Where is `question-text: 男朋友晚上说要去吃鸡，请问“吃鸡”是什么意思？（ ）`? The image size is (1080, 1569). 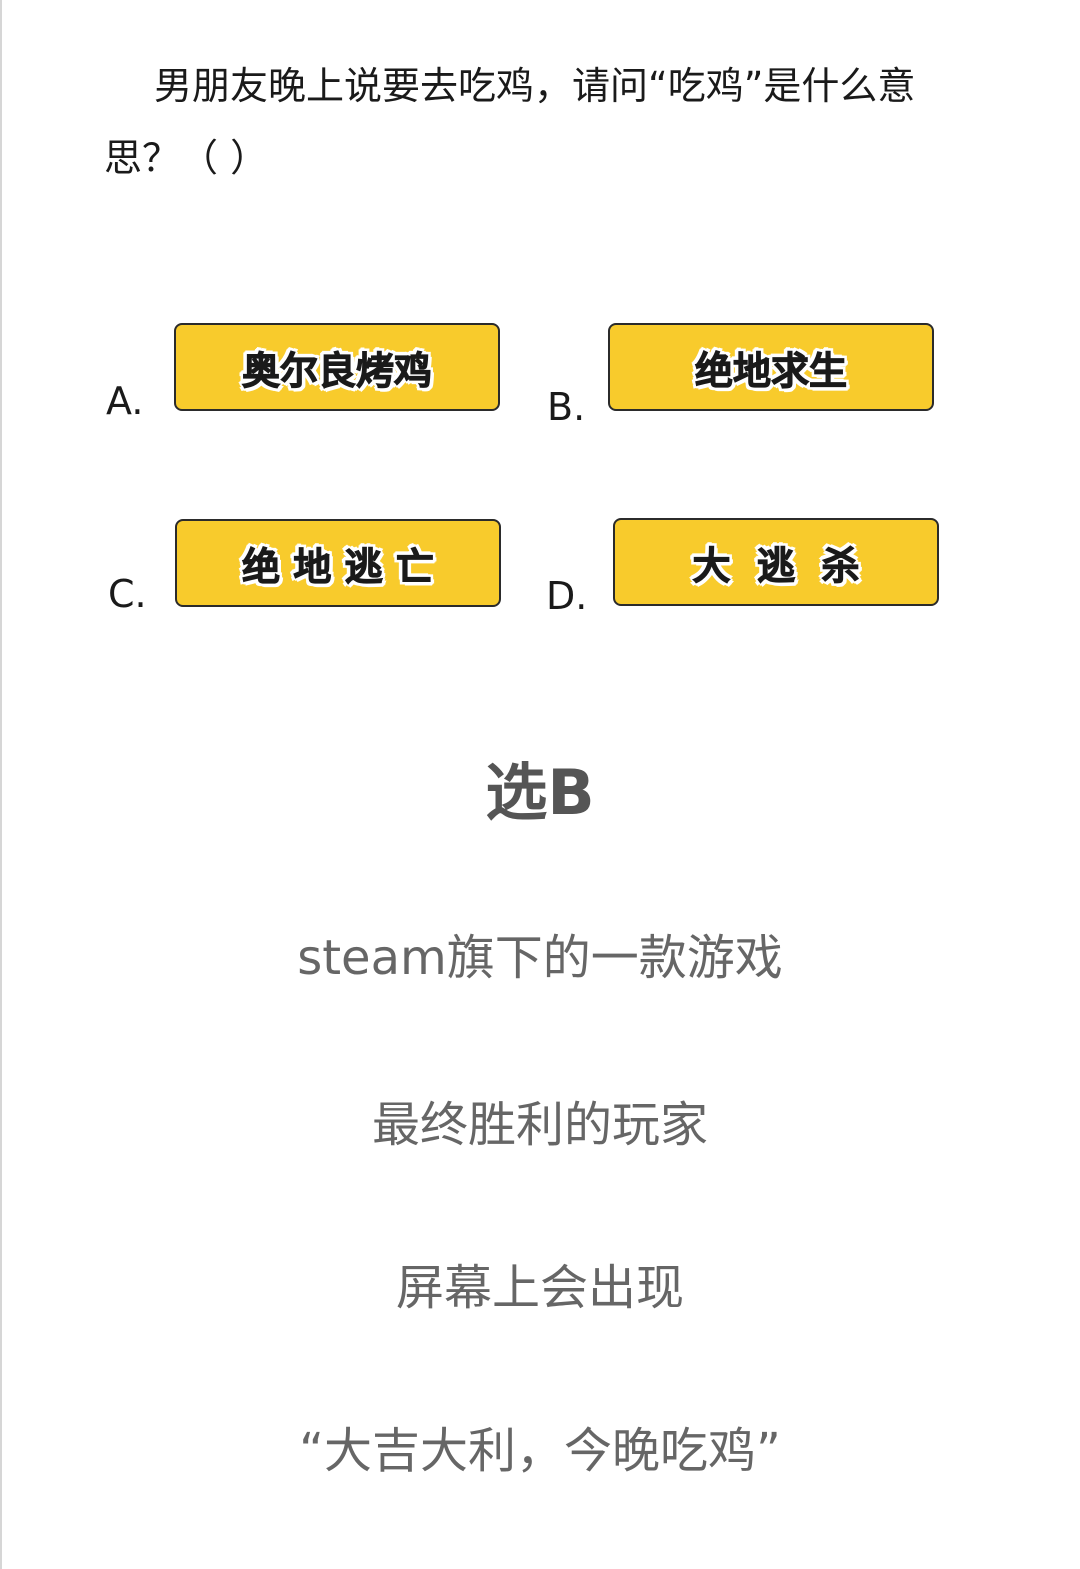
question-text: 男朋友晚上说要去吃鸡，请问“吃鸡”是什么意思？（ ） is located at coordinates (510, 122).